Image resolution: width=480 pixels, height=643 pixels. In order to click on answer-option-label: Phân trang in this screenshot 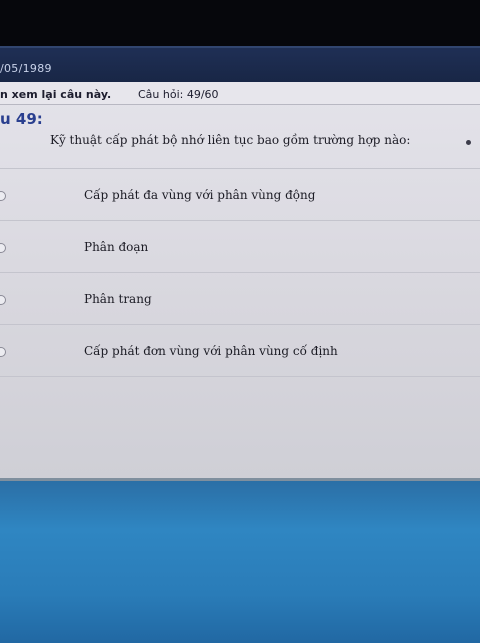, I will do `click(118, 299)`.